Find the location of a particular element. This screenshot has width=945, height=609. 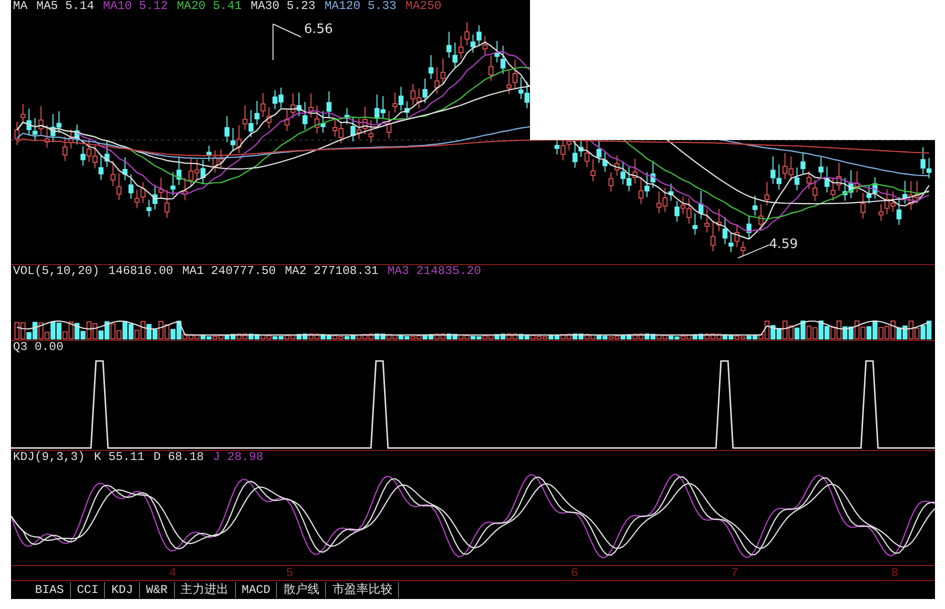

axis-label: 7 is located at coordinates (734, 573).